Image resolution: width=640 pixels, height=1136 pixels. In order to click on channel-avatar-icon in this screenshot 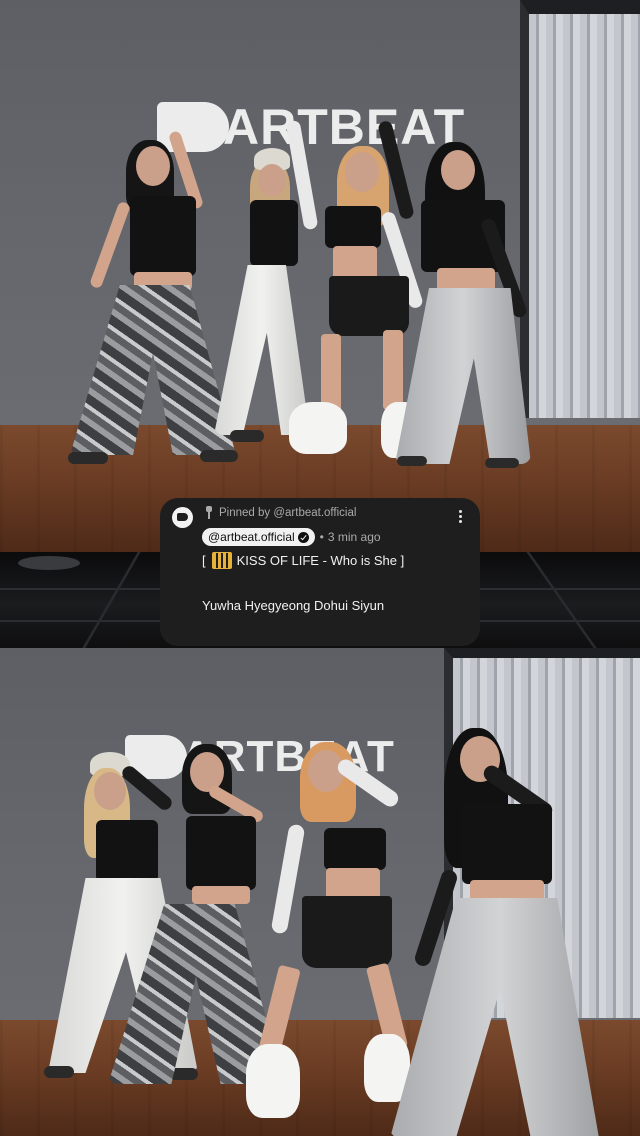, I will do `click(182, 517)`.